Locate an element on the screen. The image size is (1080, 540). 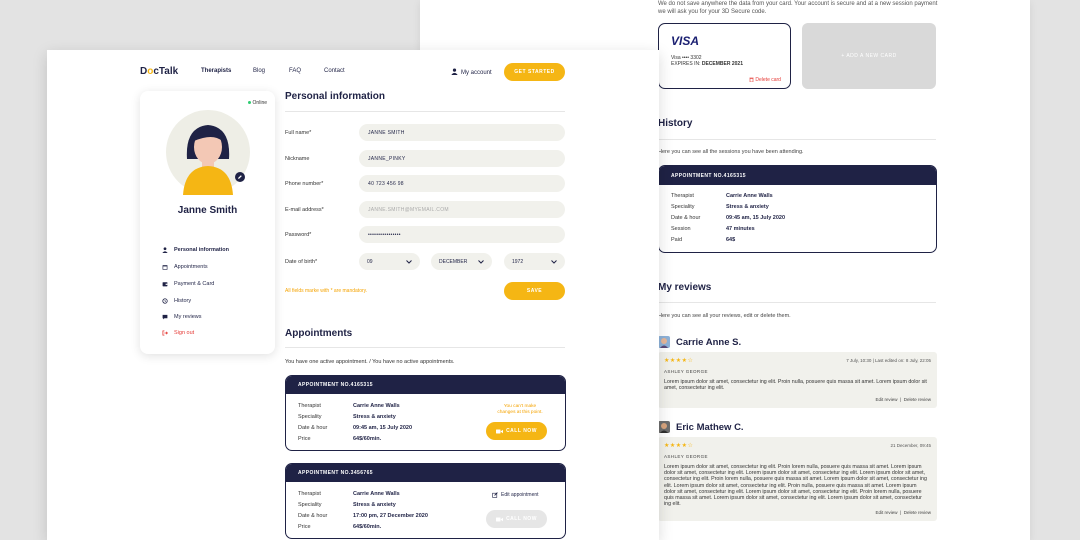
field-label: Date of birth* is located at coordinates (301, 262).